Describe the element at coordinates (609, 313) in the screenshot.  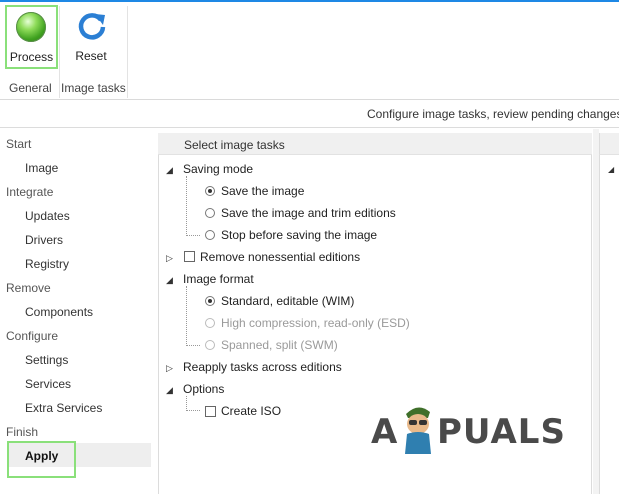
I see `side-panel` at that location.